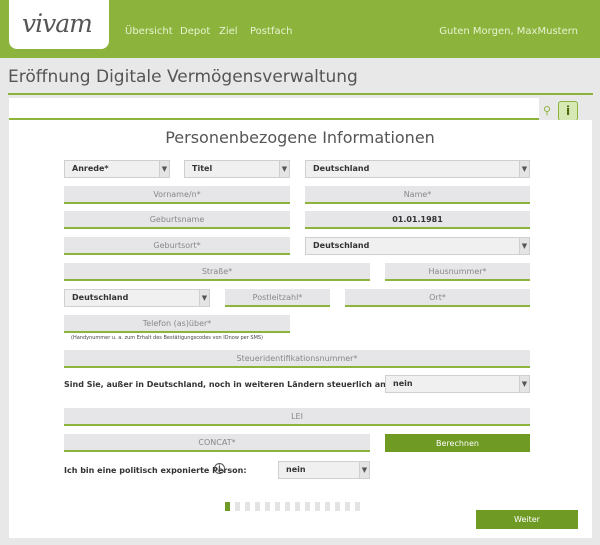 This screenshot has height=545, width=600. I want to click on title-value: Titel, so click(202, 168).